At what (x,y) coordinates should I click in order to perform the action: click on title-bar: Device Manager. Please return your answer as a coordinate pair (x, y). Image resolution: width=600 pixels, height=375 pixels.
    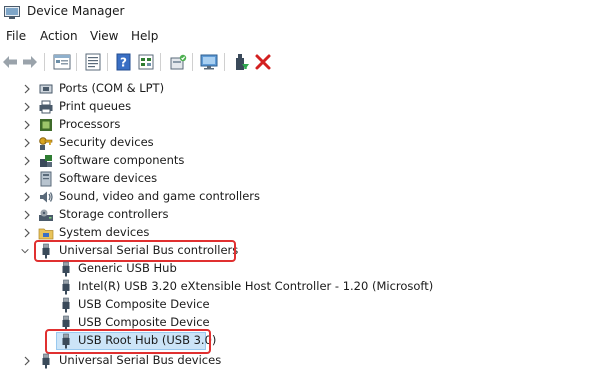
    Looking at the image, I should click on (300, 13).